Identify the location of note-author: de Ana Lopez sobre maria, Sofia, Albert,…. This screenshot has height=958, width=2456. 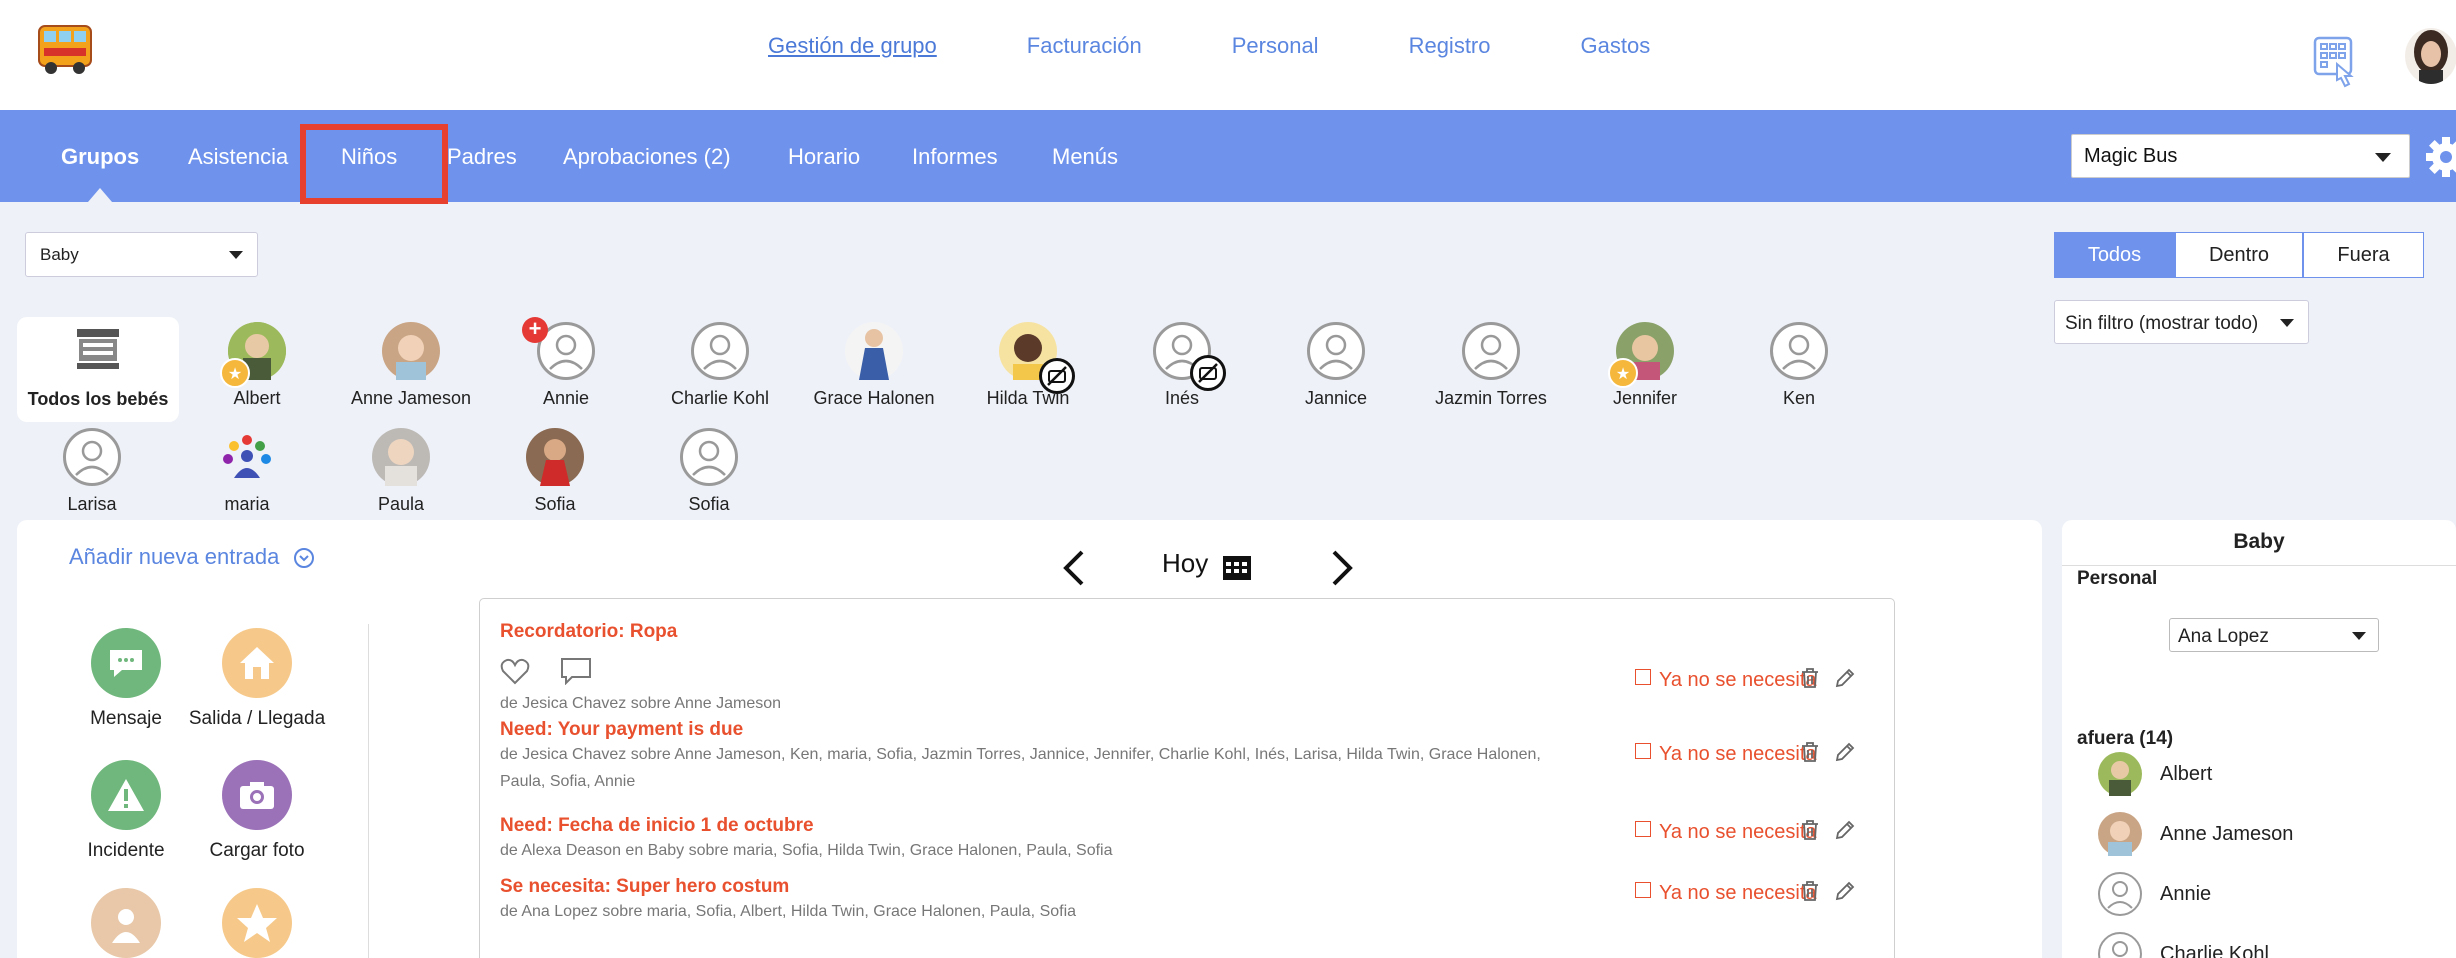
(788, 911).